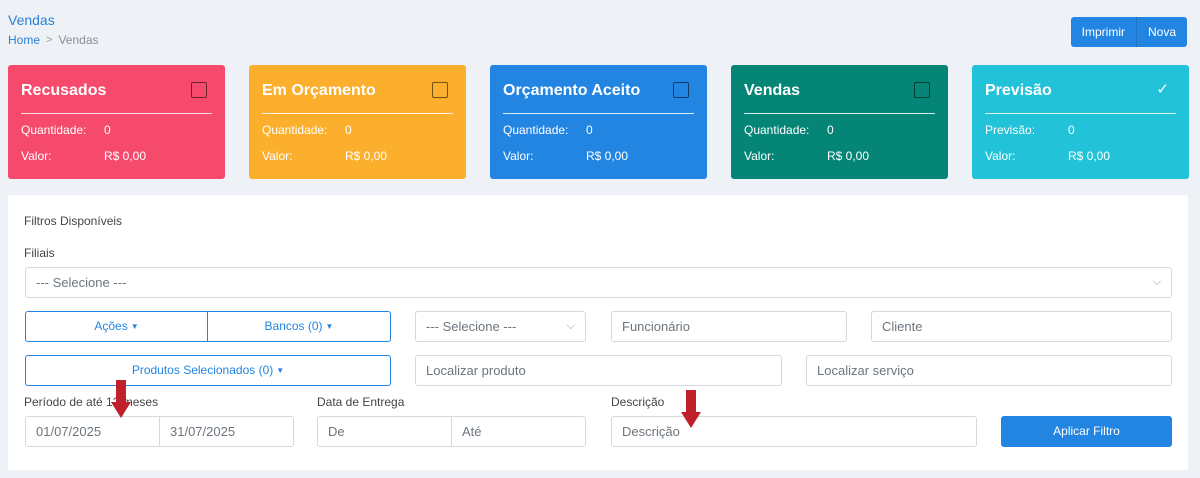  I want to click on page-title: Vendas, so click(31, 20).